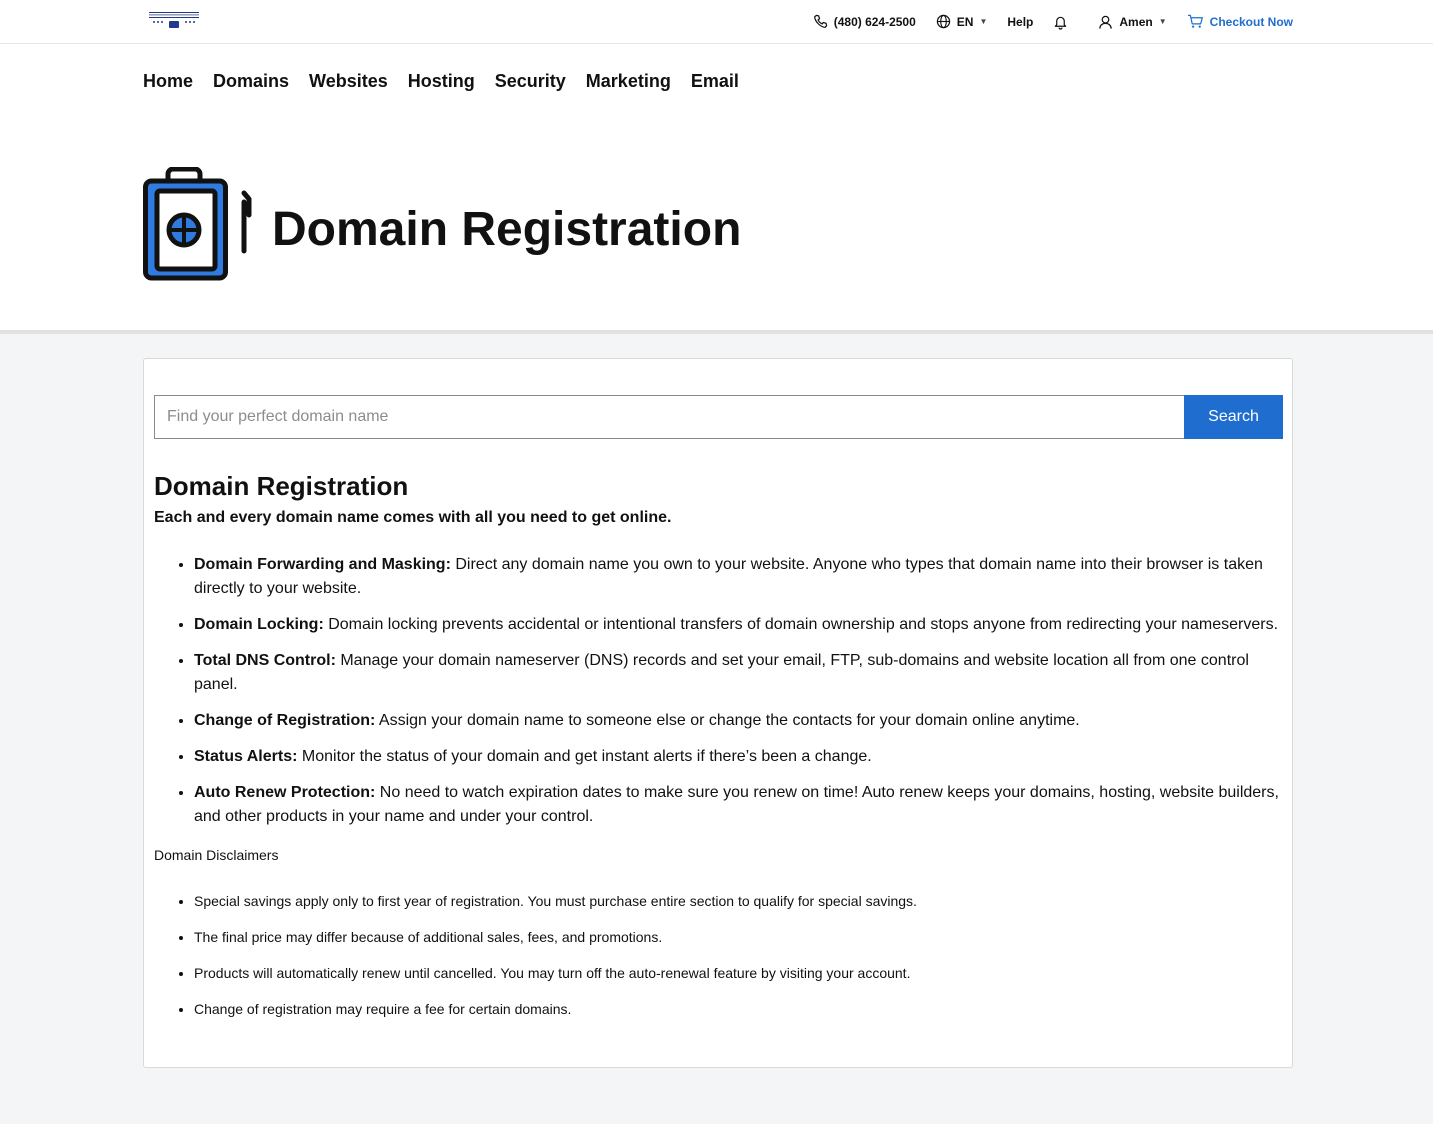 This screenshot has height=1124, width=1433. I want to click on domain-registration-icon, so click(197, 224).